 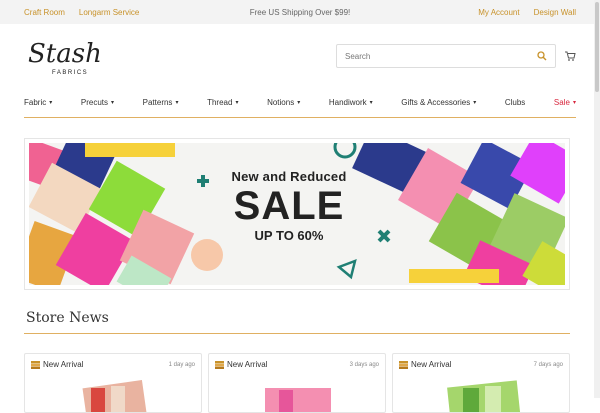 I want to click on page-scrollbar, so click(x=597, y=199).